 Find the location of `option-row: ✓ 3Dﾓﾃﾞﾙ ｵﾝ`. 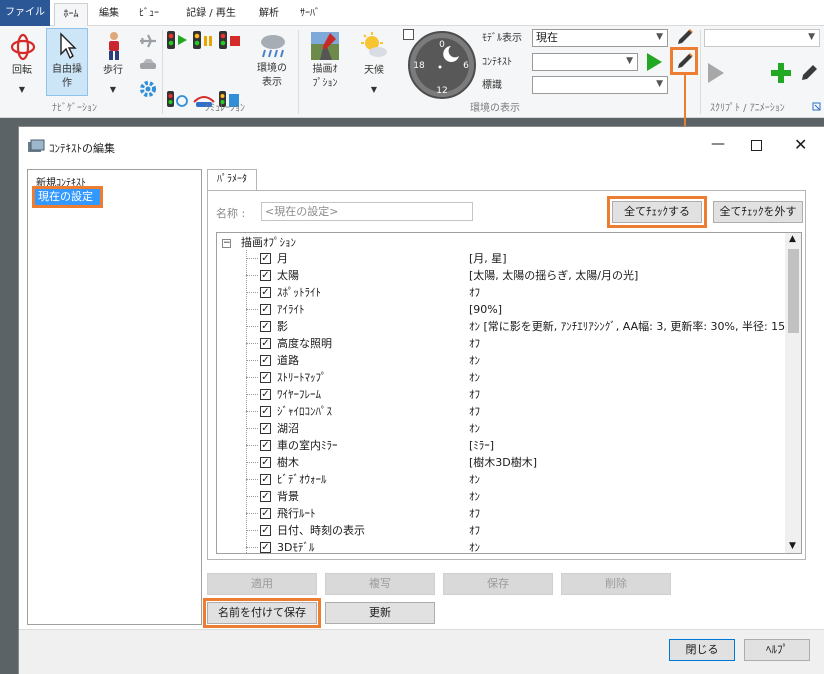

option-row: ✓ 3Dﾓﾃﾞﾙ ｵﾝ is located at coordinates (509, 546).